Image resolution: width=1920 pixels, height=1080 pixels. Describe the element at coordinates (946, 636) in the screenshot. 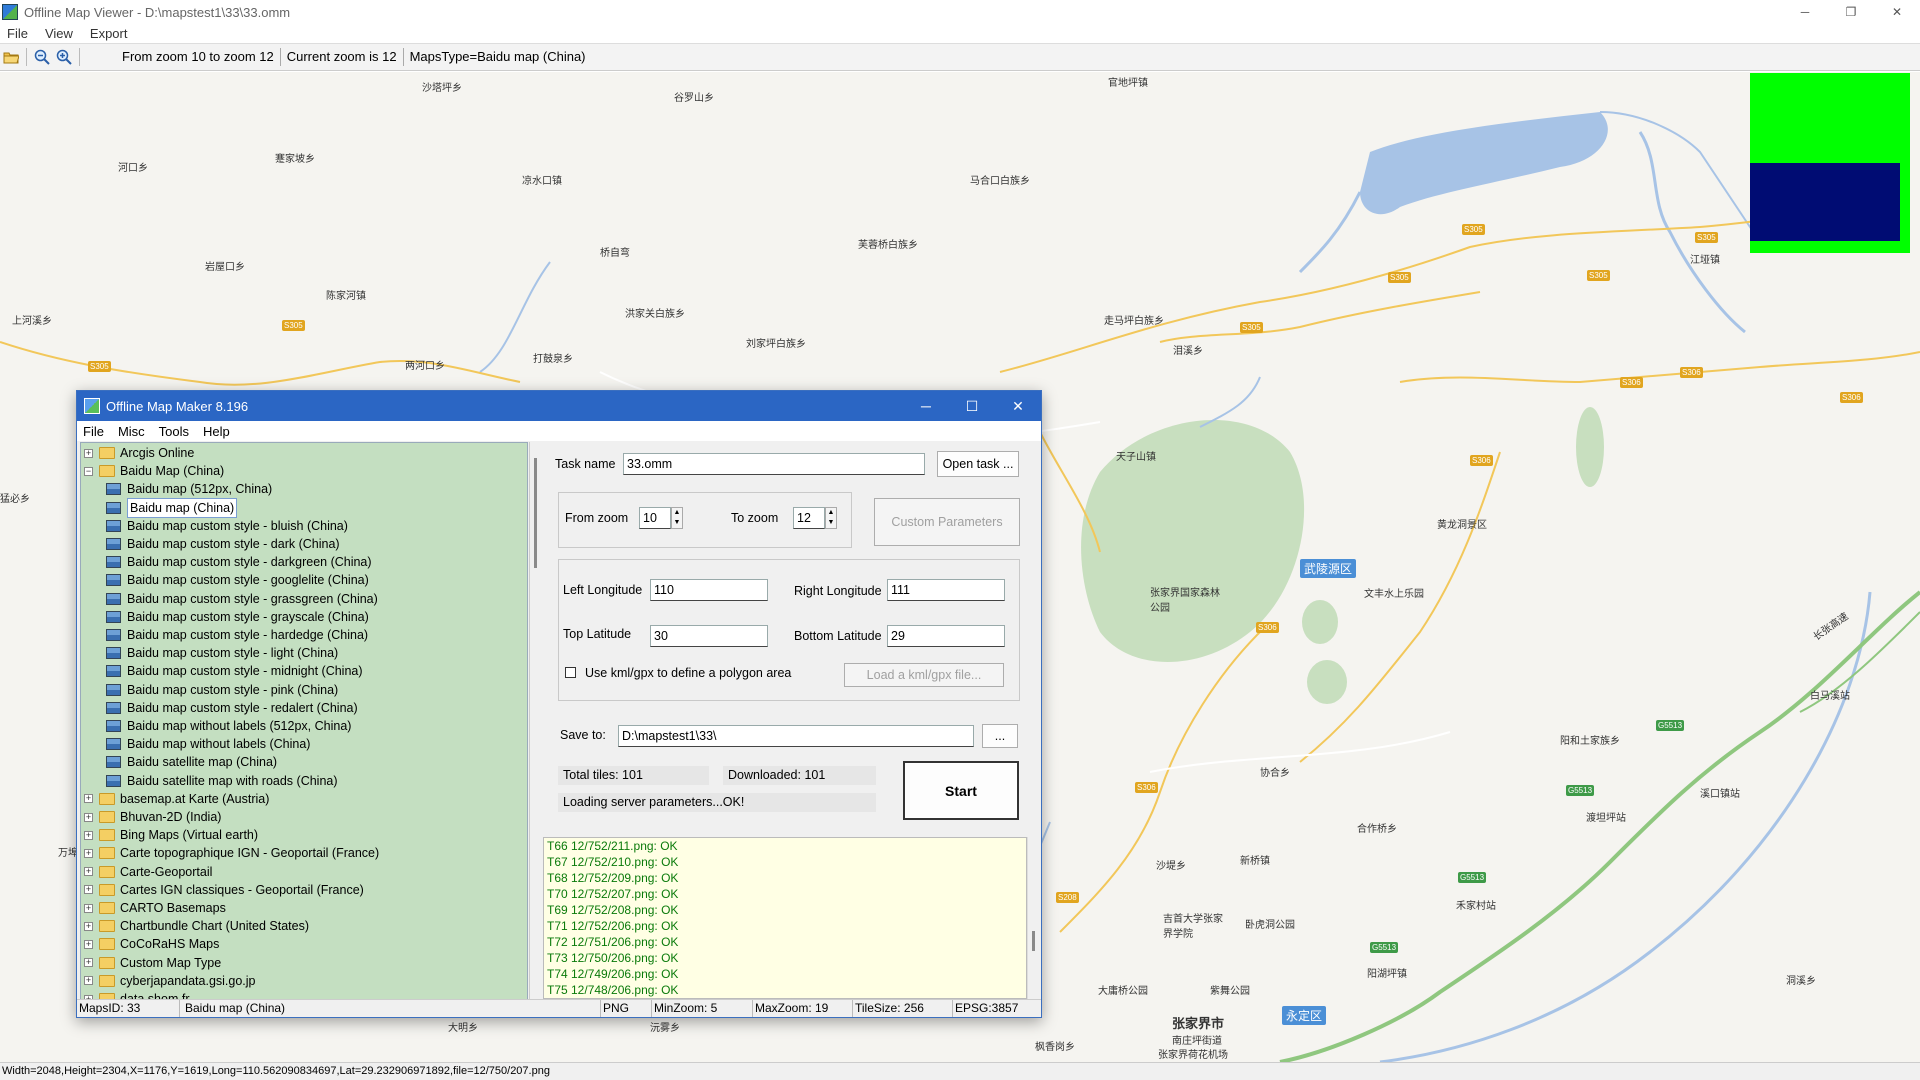

I see `bottom-latitude-input: 29` at that location.